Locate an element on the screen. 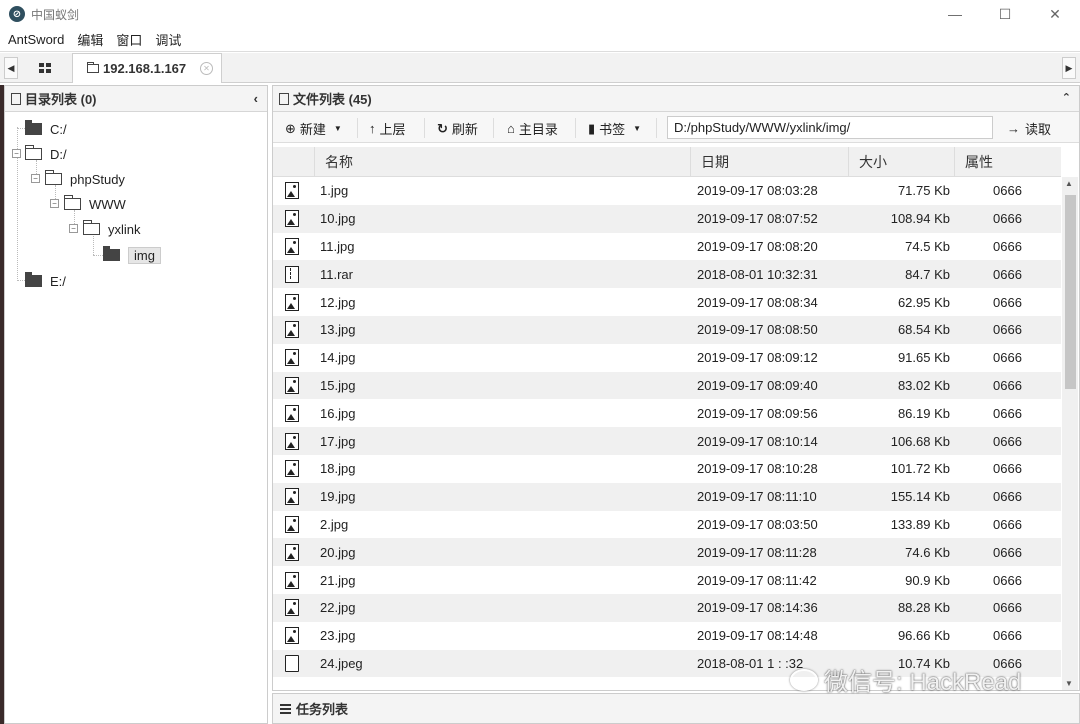 This screenshot has height=724, width=1080. file-row: 11.rar 2018-08-01 10:32:31 84.7 Kb 0666 is located at coordinates (667, 274).